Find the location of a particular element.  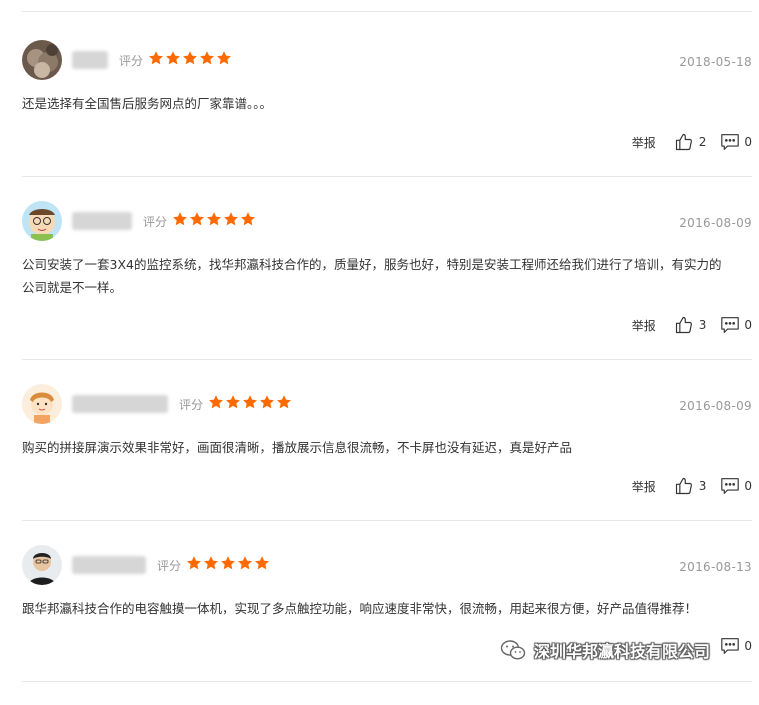

wechat-icon is located at coordinates (513, 650).